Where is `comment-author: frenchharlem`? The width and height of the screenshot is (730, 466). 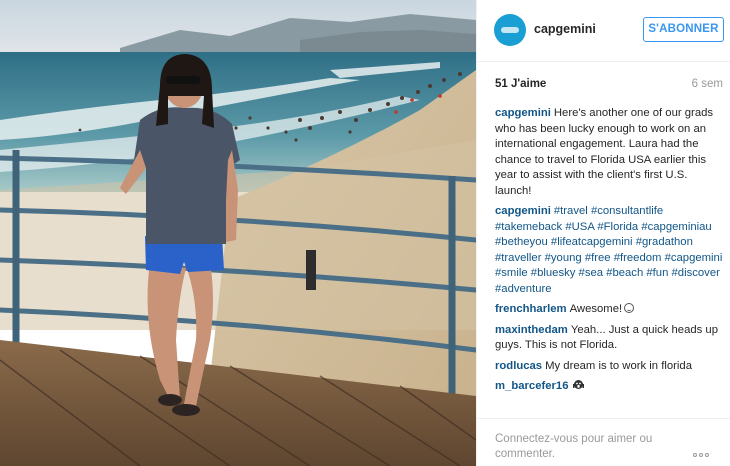 comment-author: frenchharlem is located at coordinates (531, 309).